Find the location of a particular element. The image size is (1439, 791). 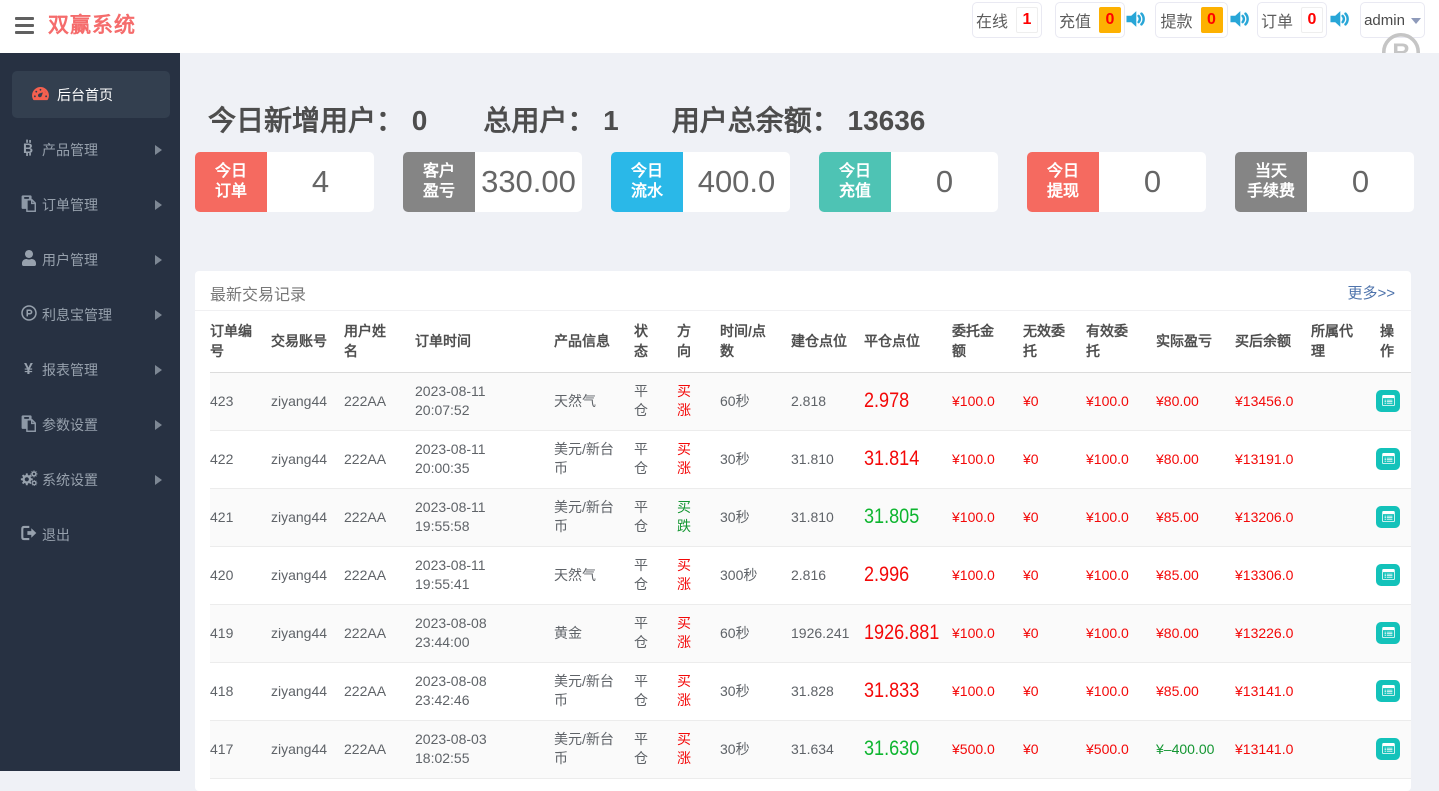

svg-text: R is located at coordinates (1400, 46).